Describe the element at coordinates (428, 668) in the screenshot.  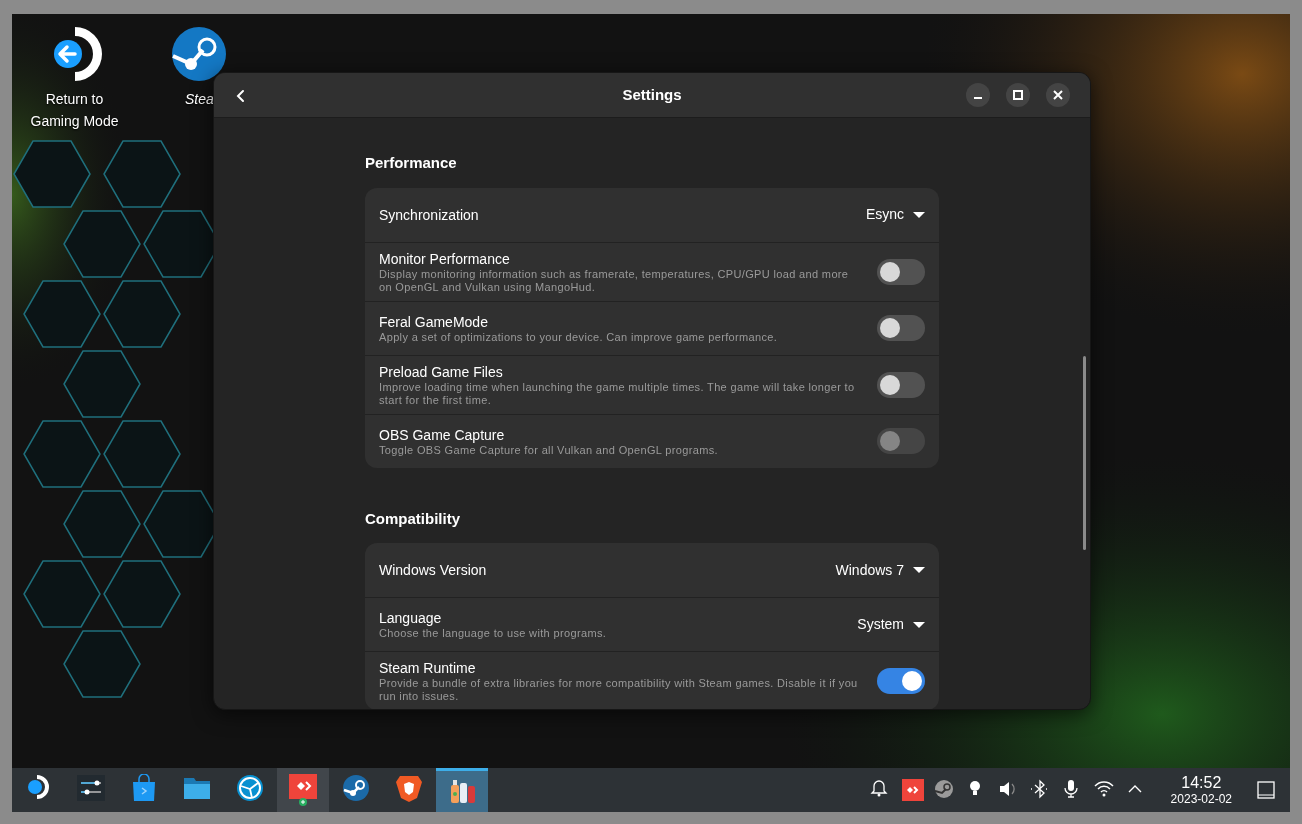
I see `setting-label: Steam Runtime` at that location.